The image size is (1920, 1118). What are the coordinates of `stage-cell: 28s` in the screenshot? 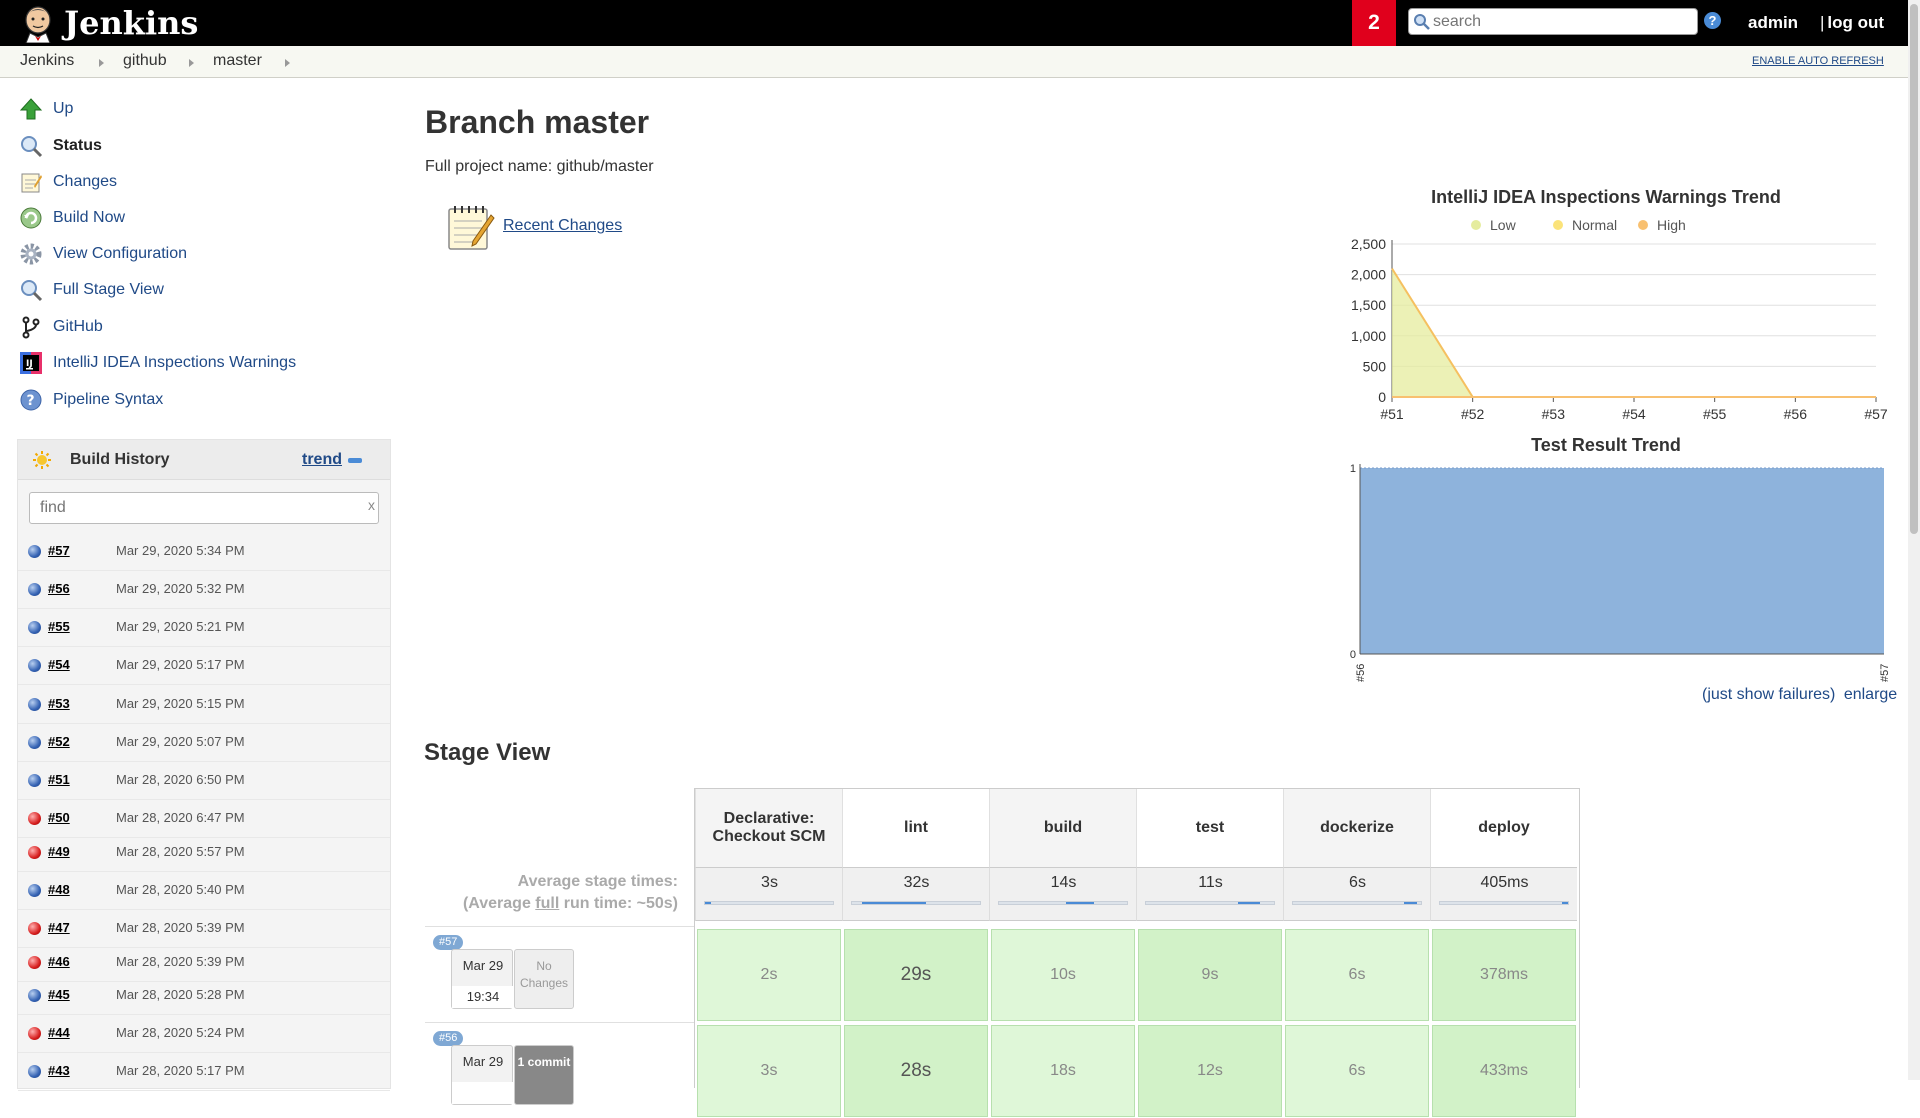 It's located at (916, 1071).